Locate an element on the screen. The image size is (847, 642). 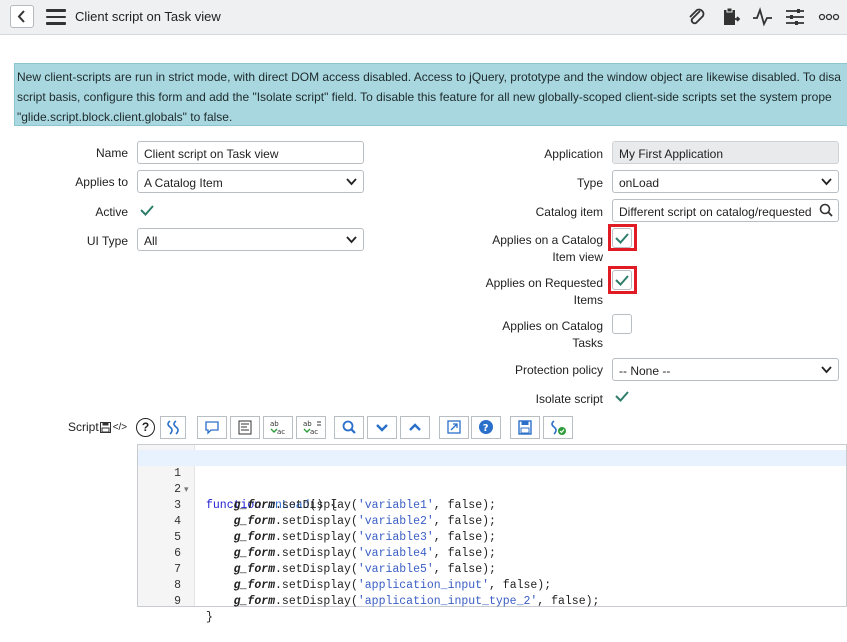
type-label: Type is located at coordinates (589, 183).